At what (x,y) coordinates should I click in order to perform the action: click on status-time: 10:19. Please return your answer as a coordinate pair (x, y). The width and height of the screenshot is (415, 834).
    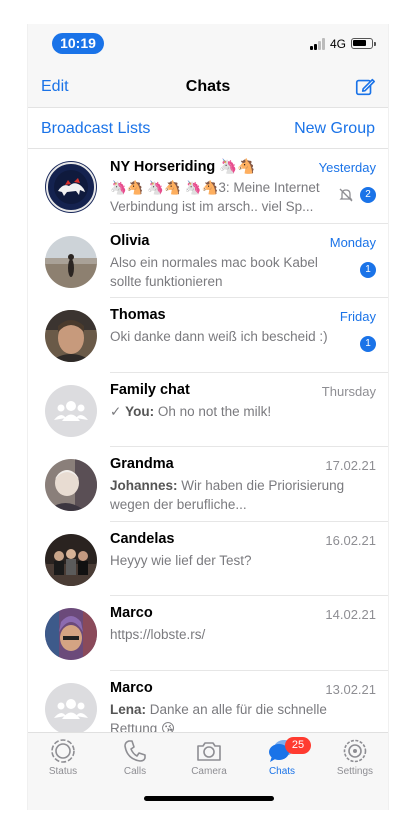
    Looking at the image, I should click on (78, 43).